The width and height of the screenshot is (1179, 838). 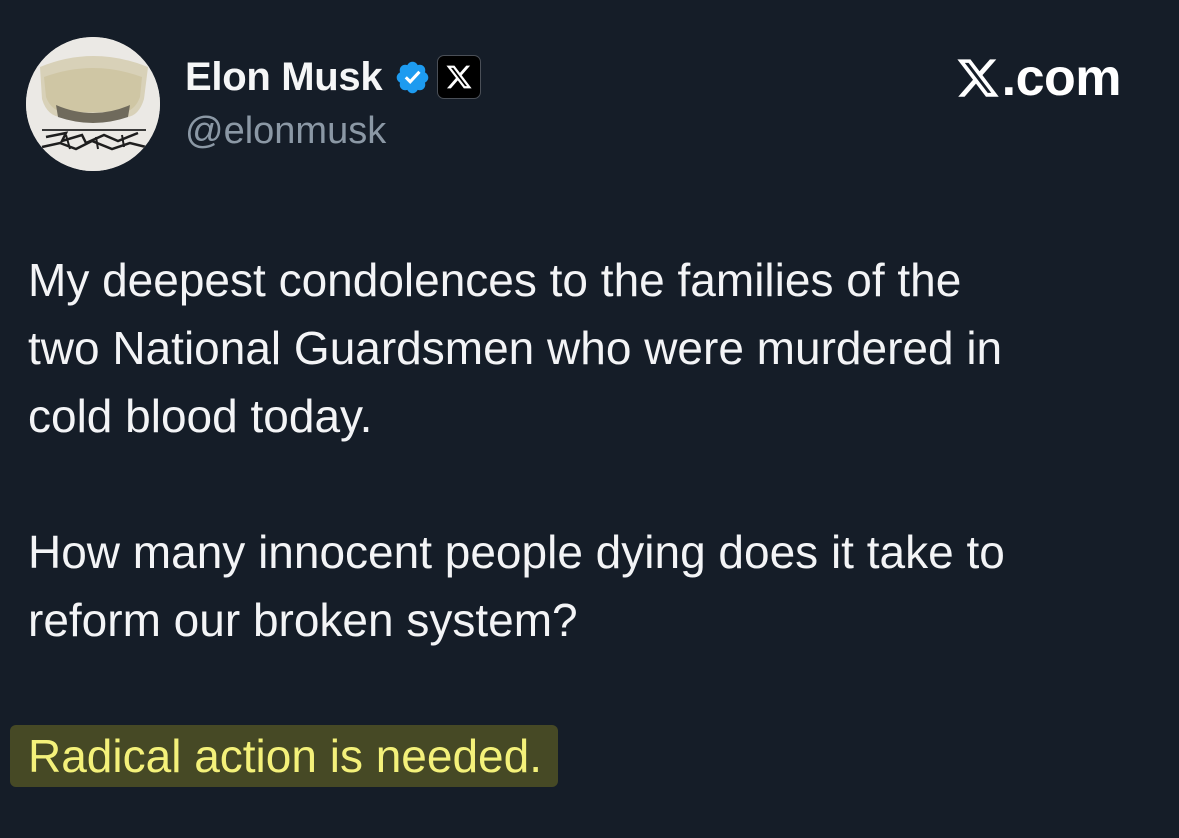 I want to click on author-display-name: Elon Musk, so click(x=284, y=77).